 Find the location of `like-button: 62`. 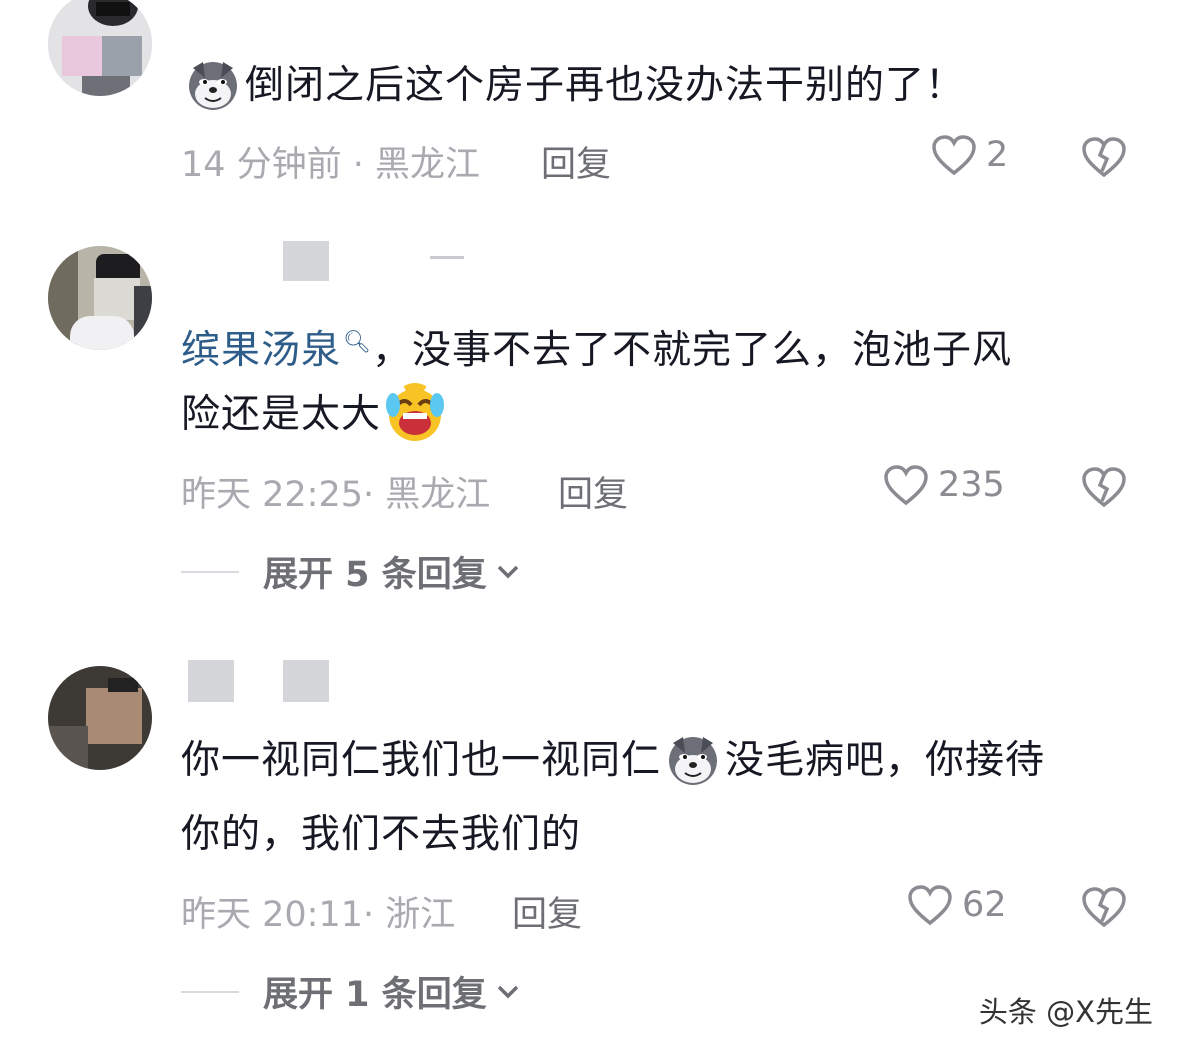

like-button: 62 is located at coordinates (956, 905).